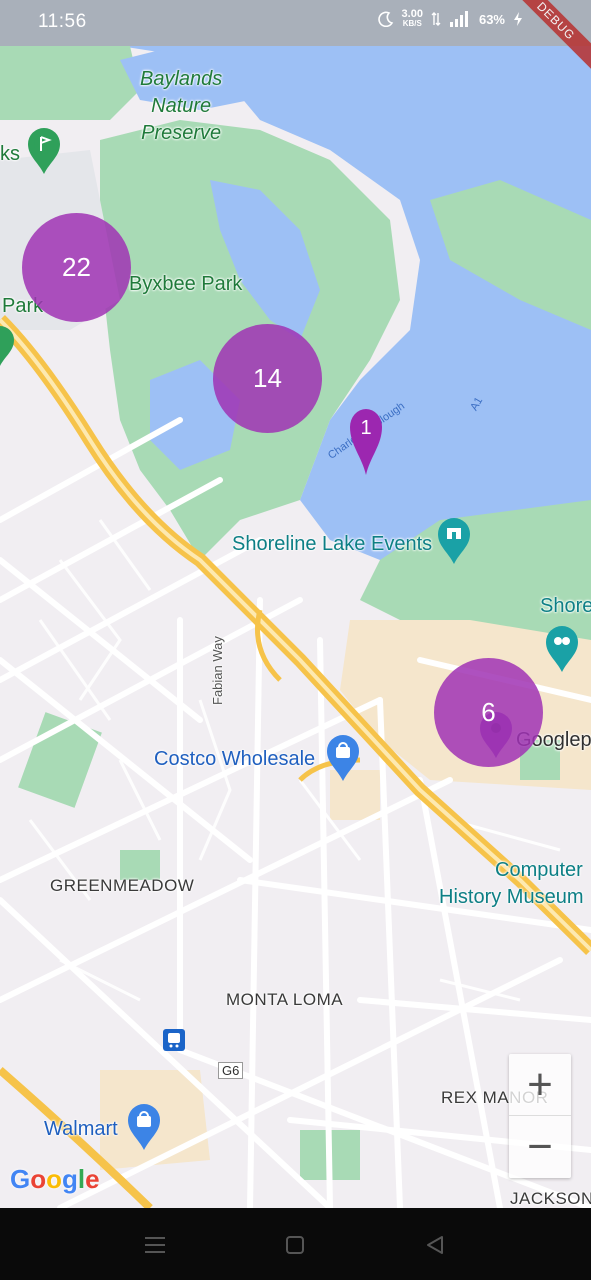 The width and height of the screenshot is (591, 1280). I want to click on back-icon, so click(435, 1245).